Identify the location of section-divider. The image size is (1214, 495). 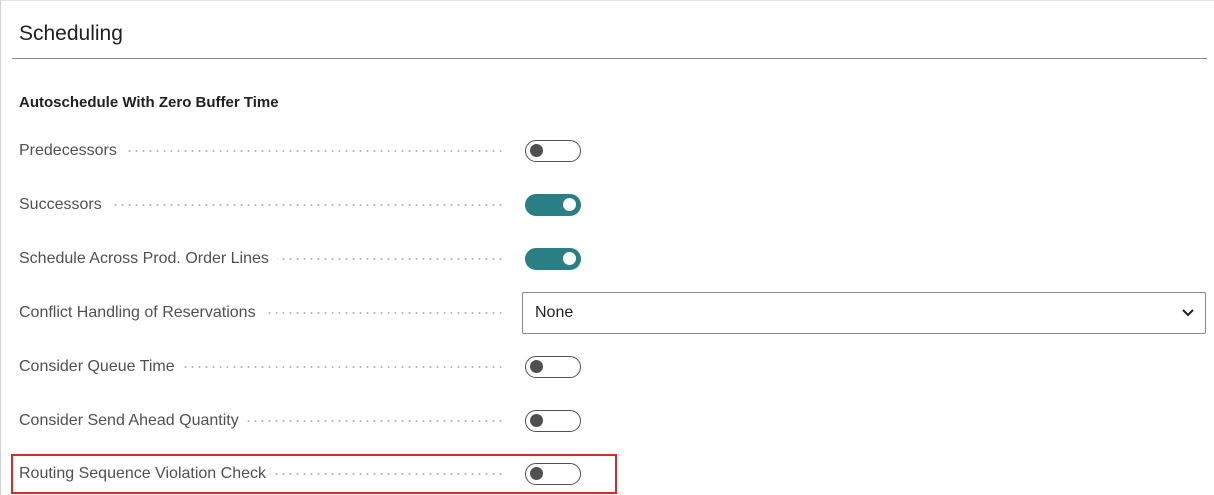
(609, 58).